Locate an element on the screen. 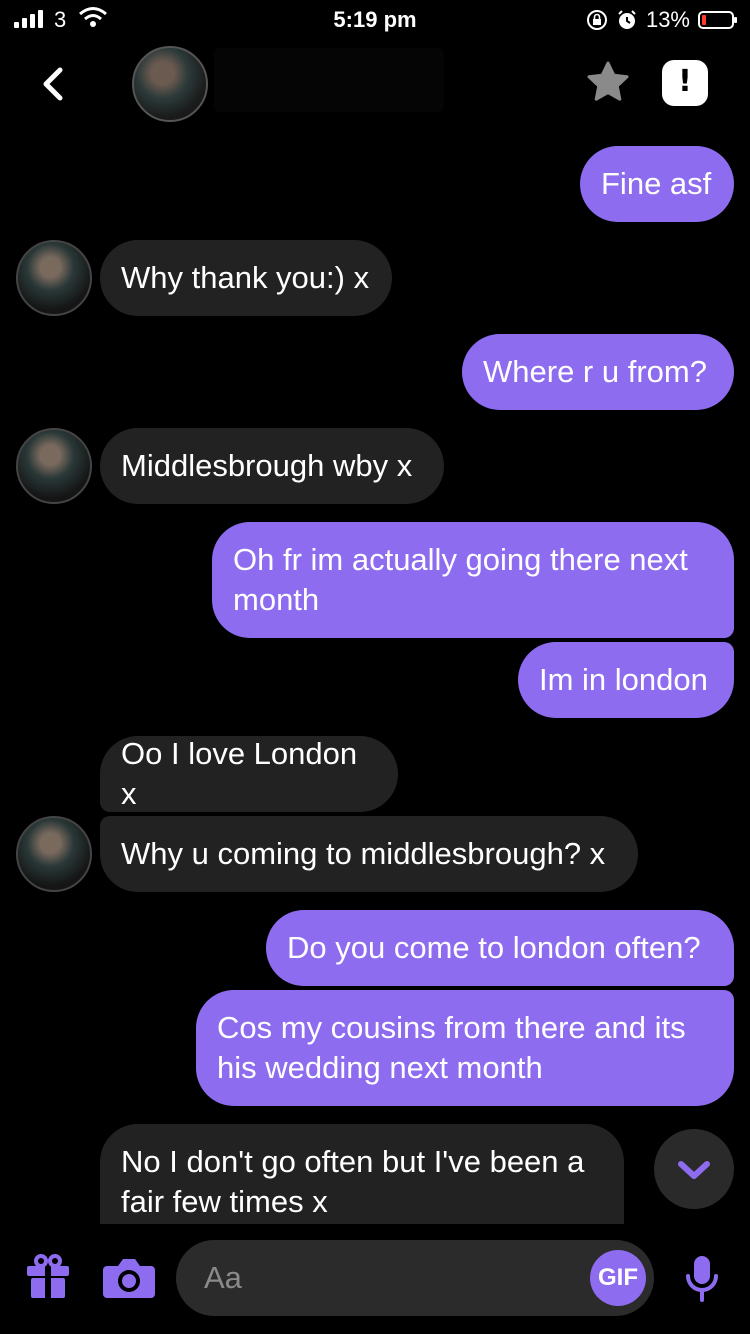 The height and width of the screenshot is (1334, 750). message-outgoing: Im in london is located at coordinates (626, 680).